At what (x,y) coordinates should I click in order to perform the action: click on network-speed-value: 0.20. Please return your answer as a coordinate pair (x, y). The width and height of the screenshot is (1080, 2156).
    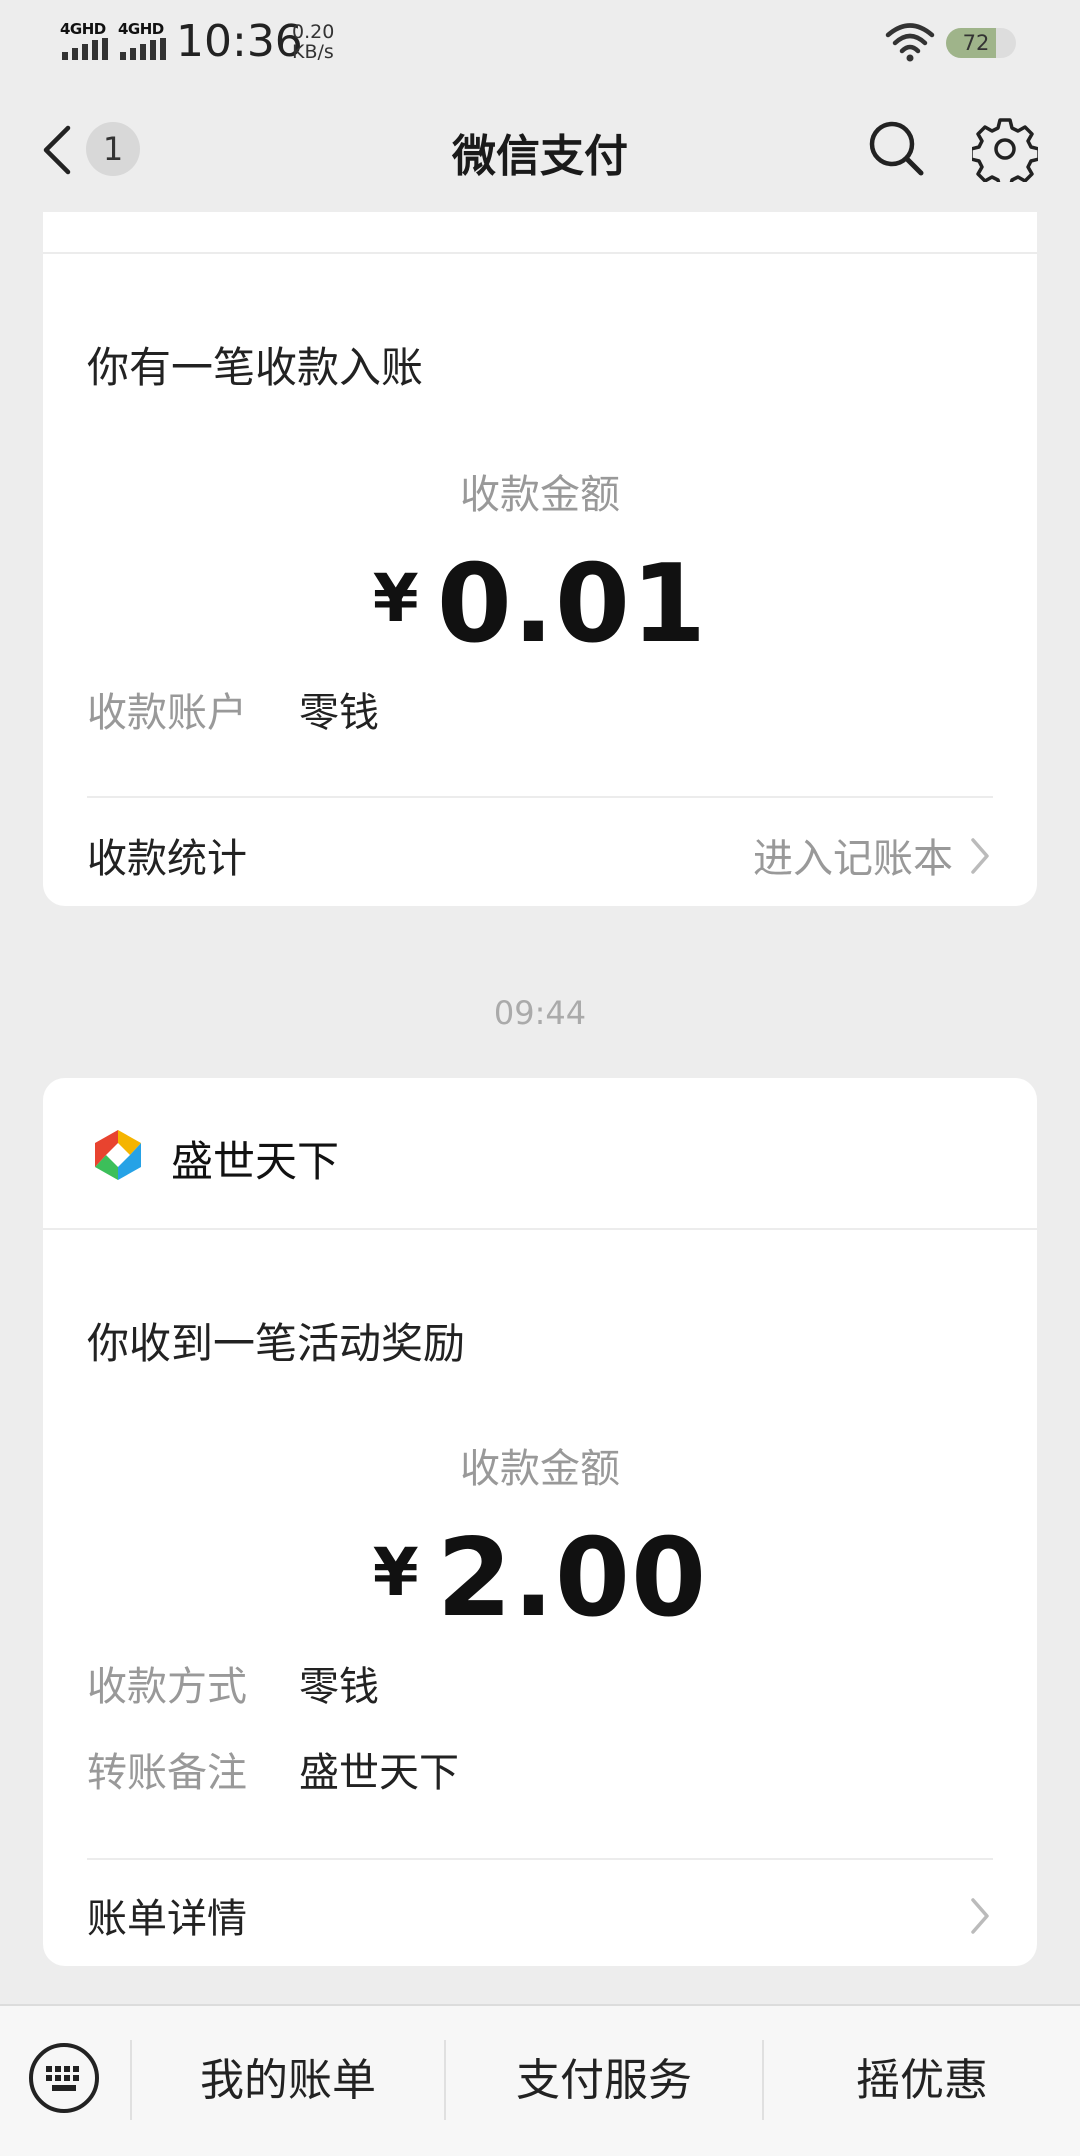
    Looking at the image, I should click on (313, 32).